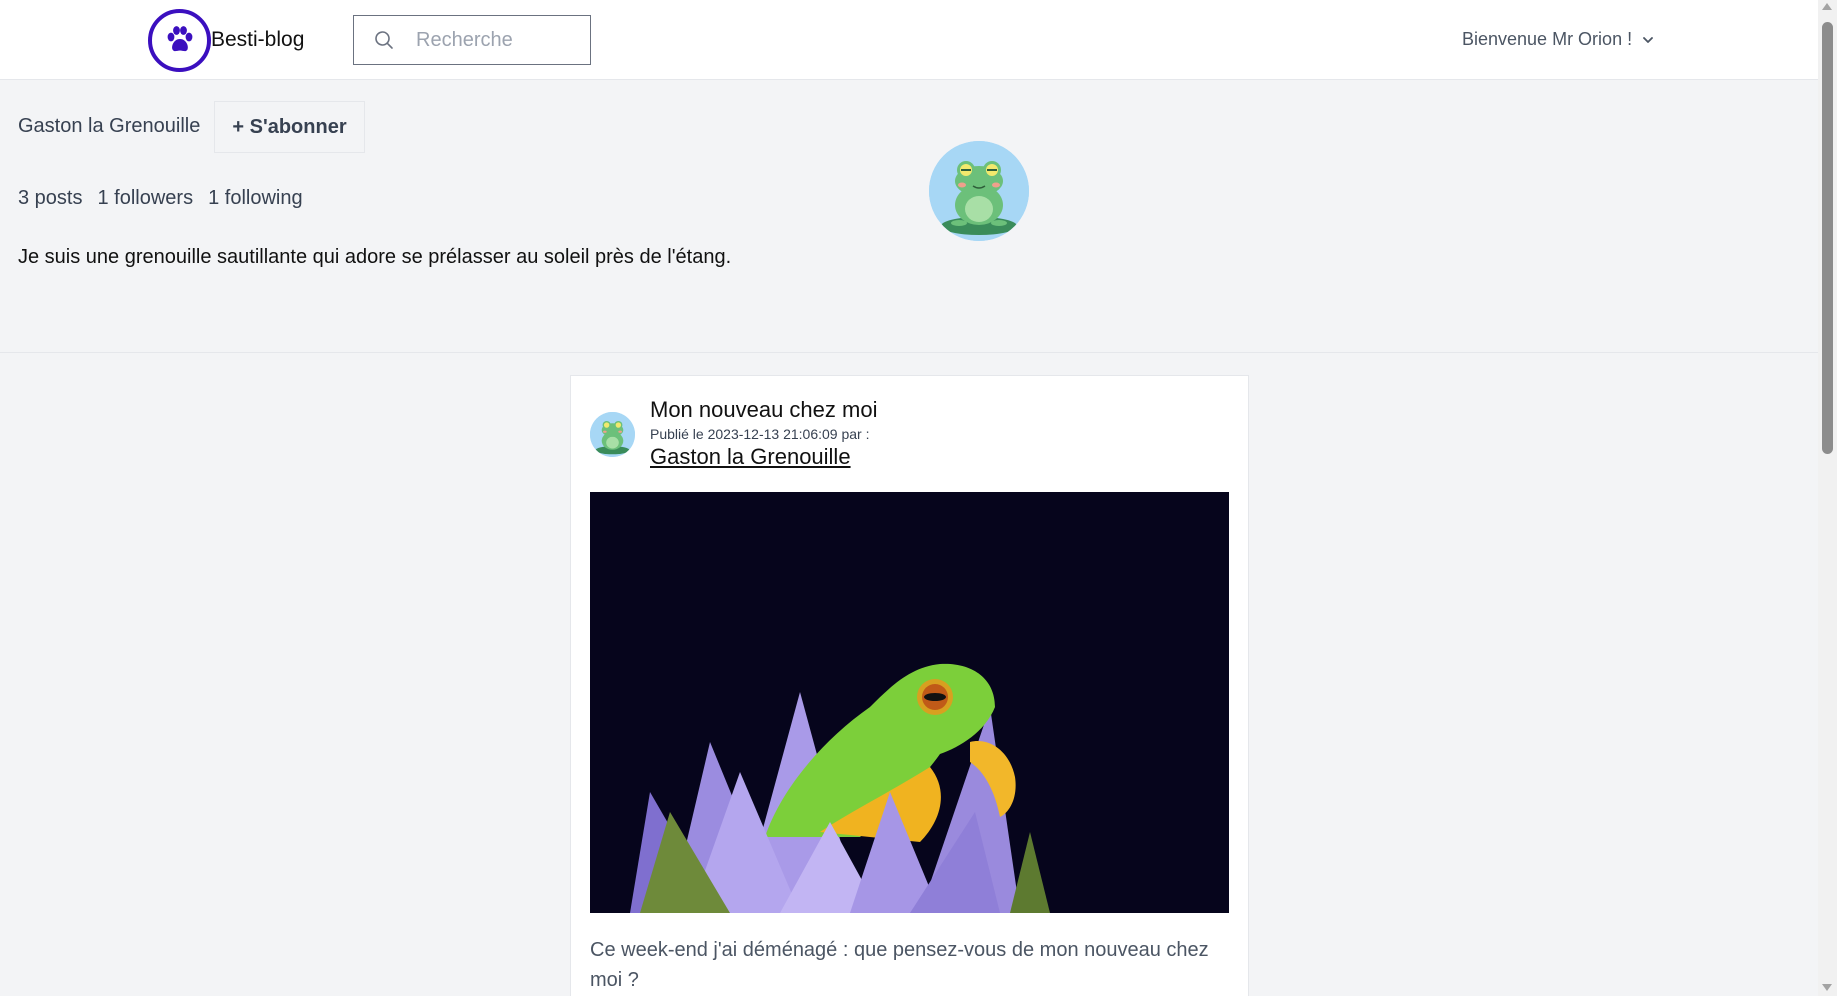  What do you see at coordinates (384, 40) in the screenshot?
I see `search-icon` at bounding box center [384, 40].